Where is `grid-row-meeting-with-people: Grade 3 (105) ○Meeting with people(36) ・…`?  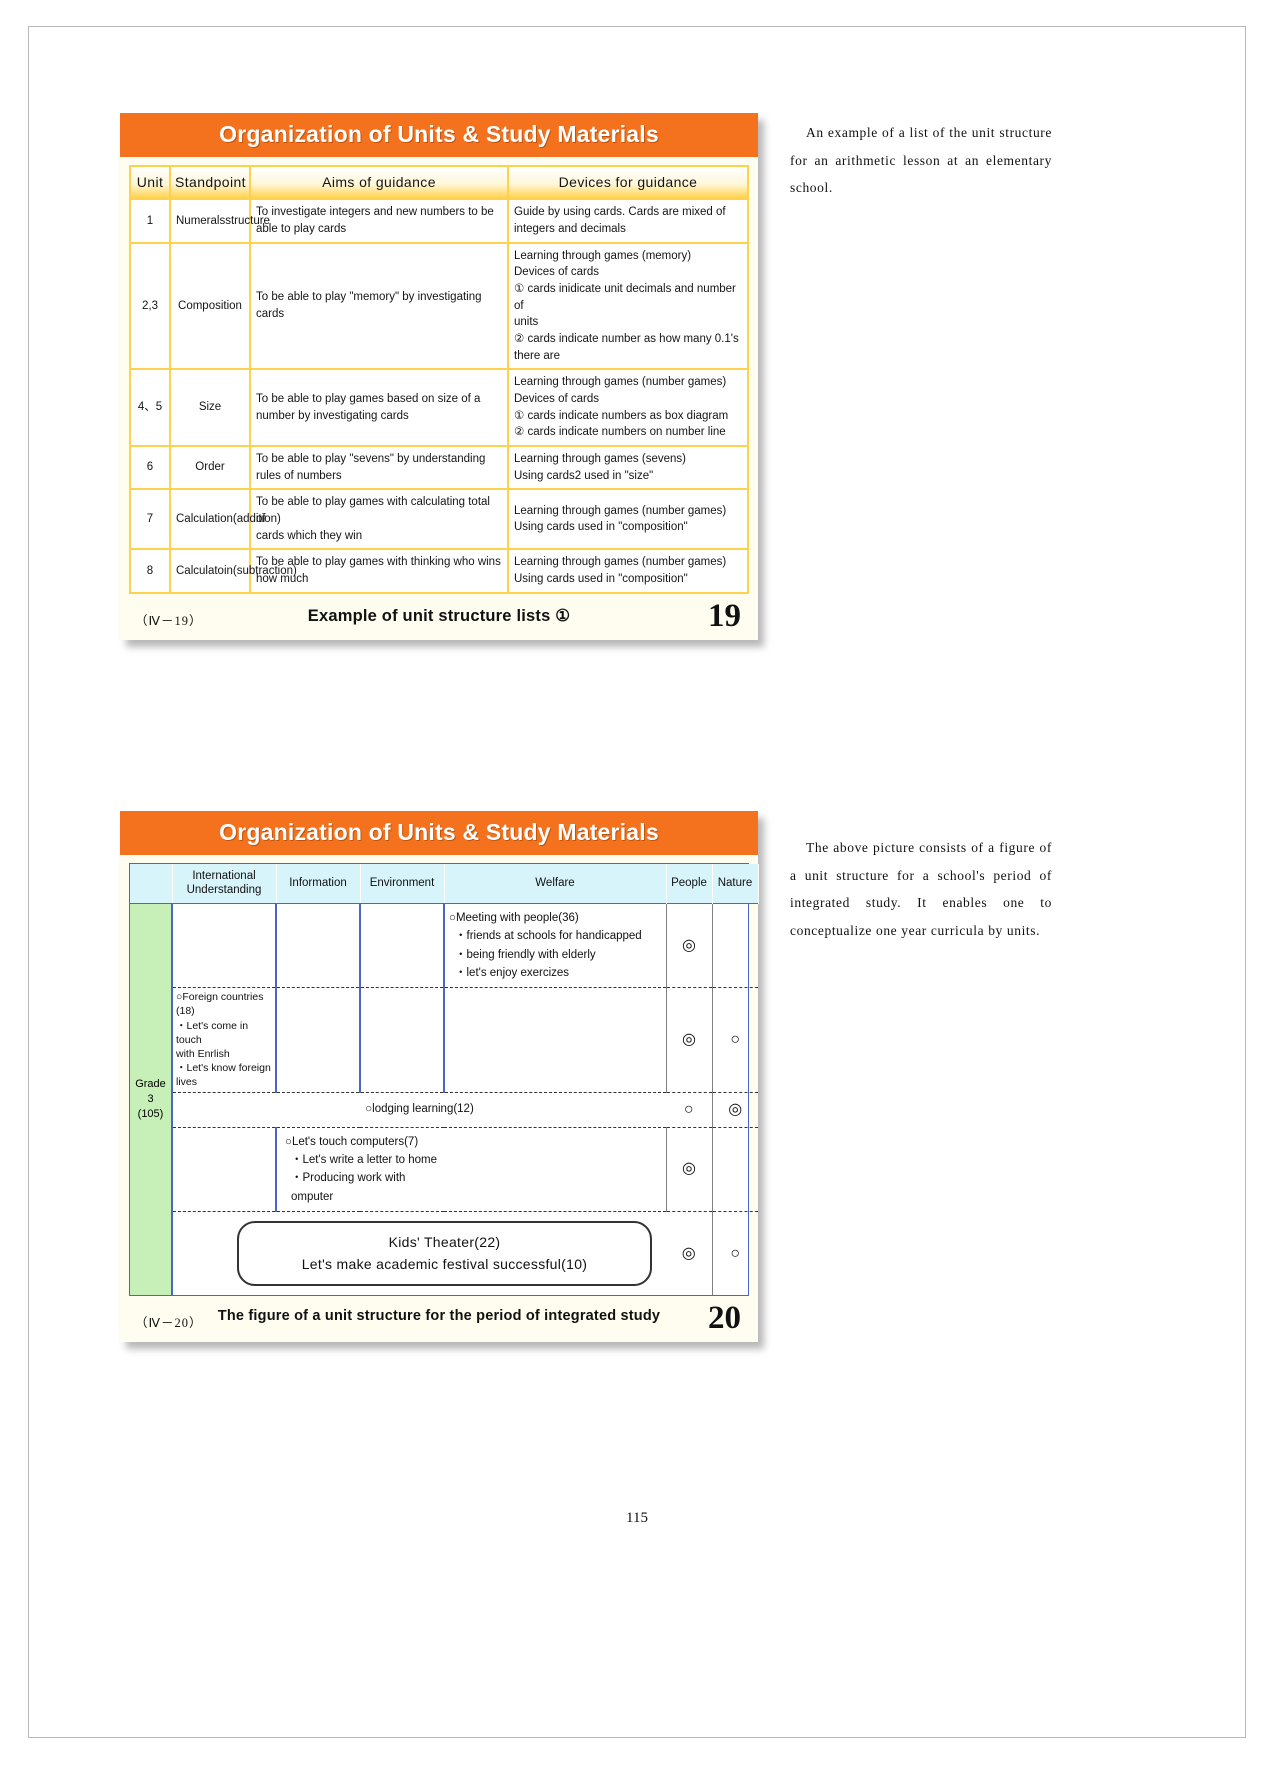 grid-row-meeting-with-people: Grade 3 (105) ○Meeting with people(36) ・… is located at coordinates (444, 1099).